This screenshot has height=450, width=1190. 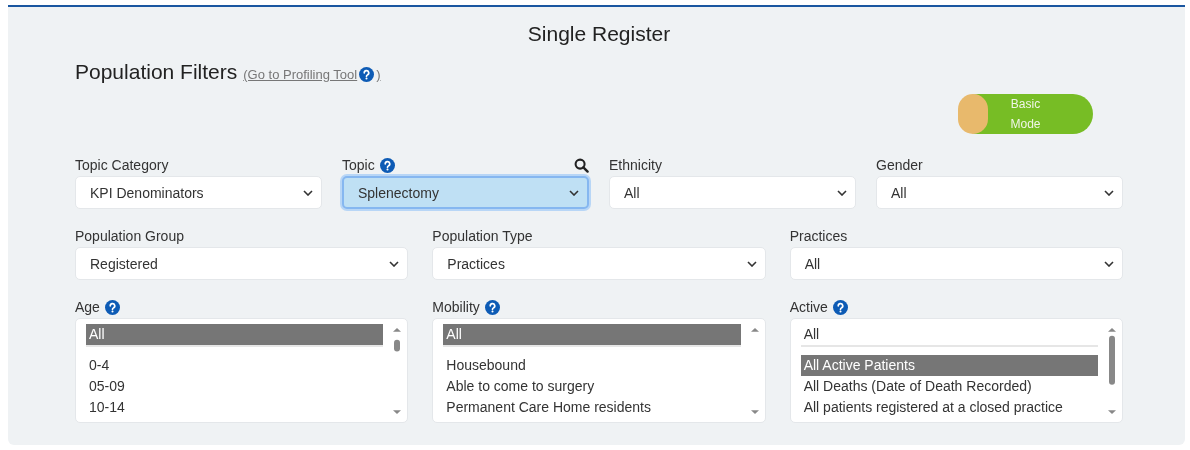 What do you see at coordinates (465, 192) in the screenshot?
I see `dropdown: Splenectomy` at bounding box center [465, 192].